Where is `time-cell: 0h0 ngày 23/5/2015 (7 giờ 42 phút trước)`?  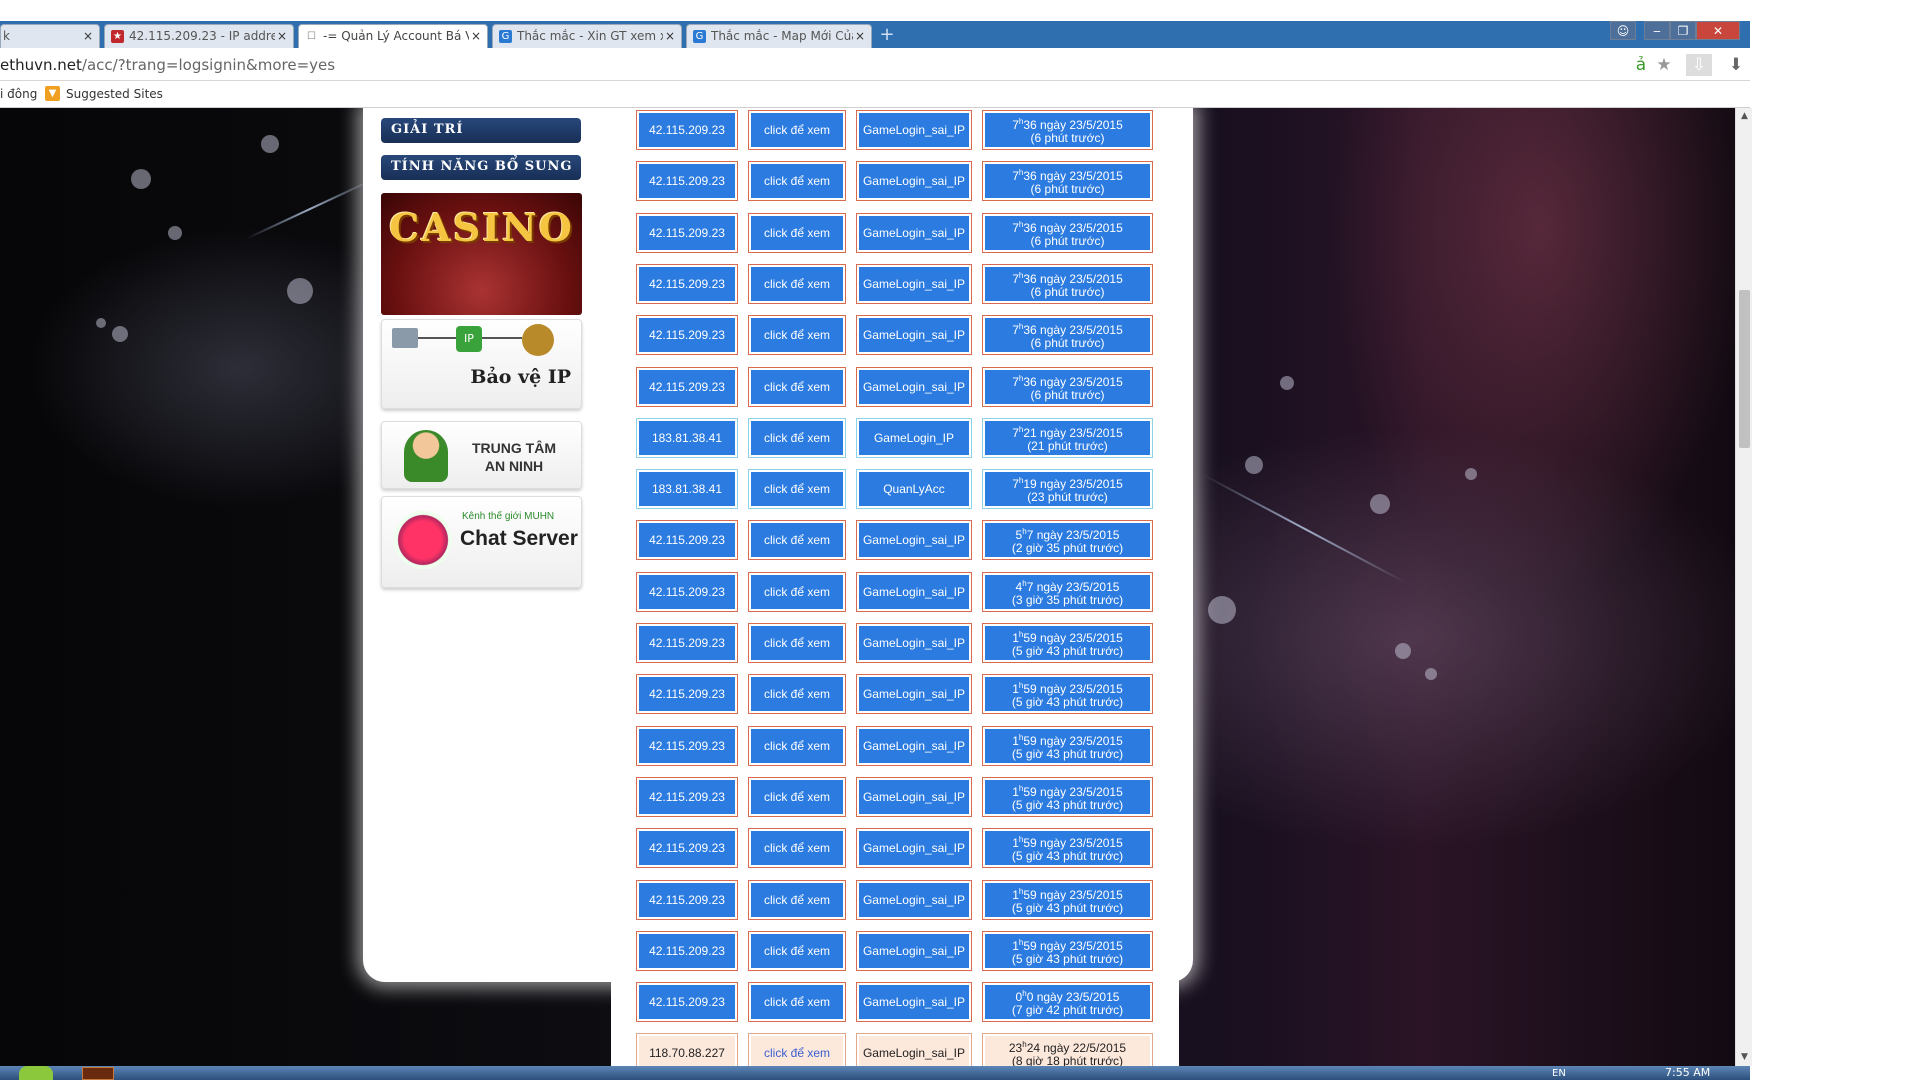
time-cell: 0h0 ngày 23/5/2015 (7 giờ 42 phút trước) is located at coordinates (1067, 1002).